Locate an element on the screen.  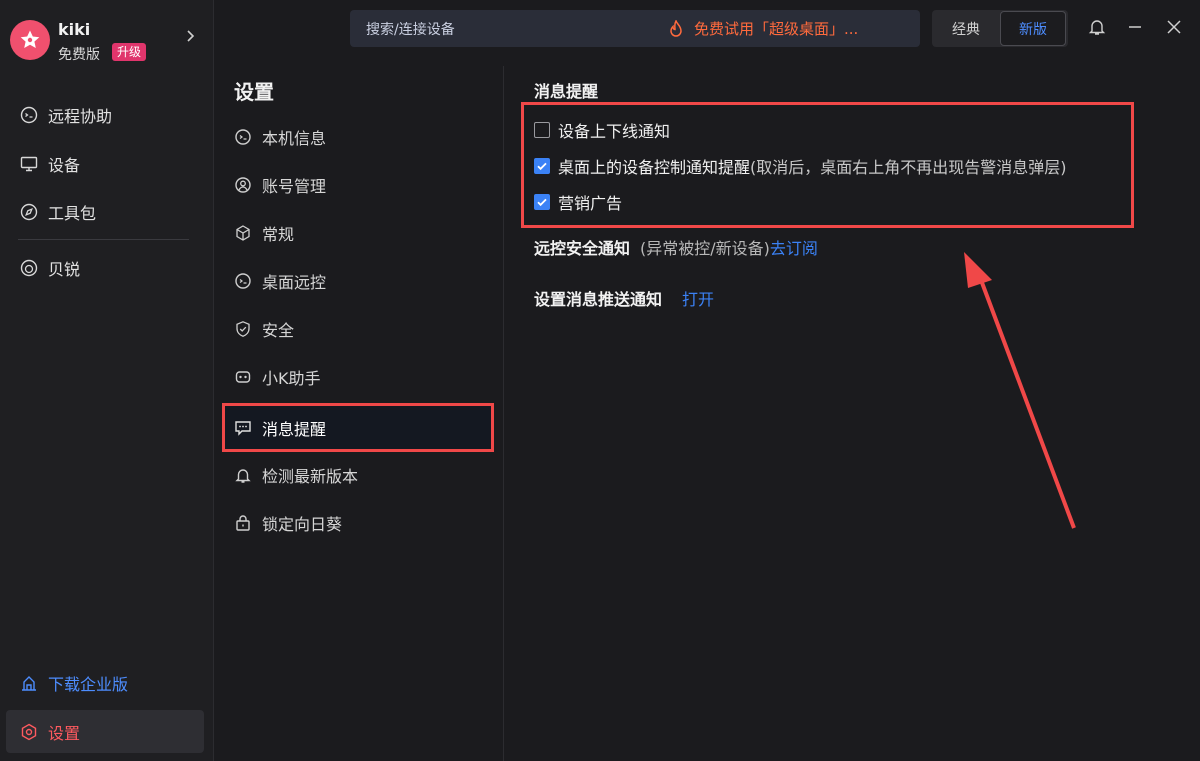
security-notice-label: 远控安全通知 is located at coordinates (582, 248).